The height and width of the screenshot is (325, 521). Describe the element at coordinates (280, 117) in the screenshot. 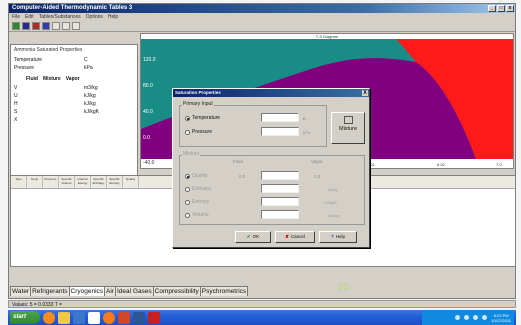

I see `temperature-input` at that location.